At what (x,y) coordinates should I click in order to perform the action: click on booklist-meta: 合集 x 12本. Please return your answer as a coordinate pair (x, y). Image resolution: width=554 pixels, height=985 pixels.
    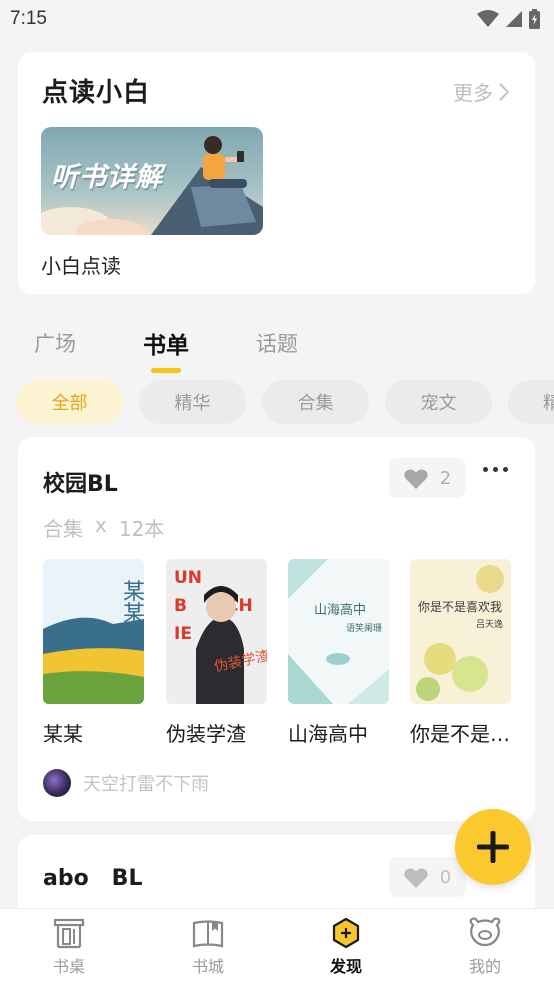
    Looking at the image, I should click on (103, 527).